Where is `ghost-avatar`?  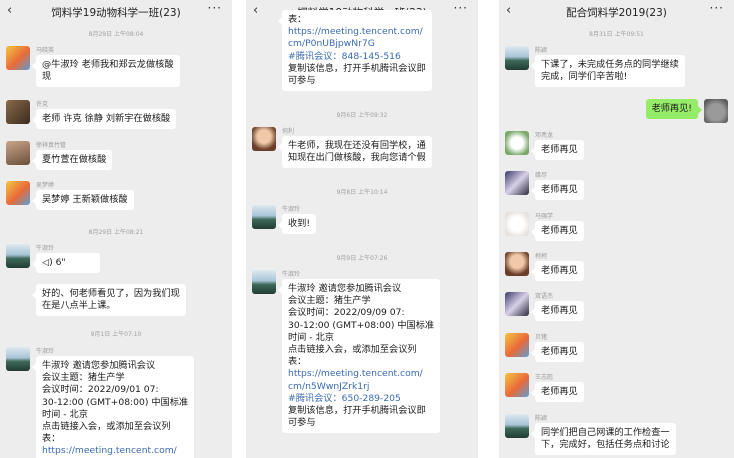
ghost-avatar is located at coordinates (517, 143).